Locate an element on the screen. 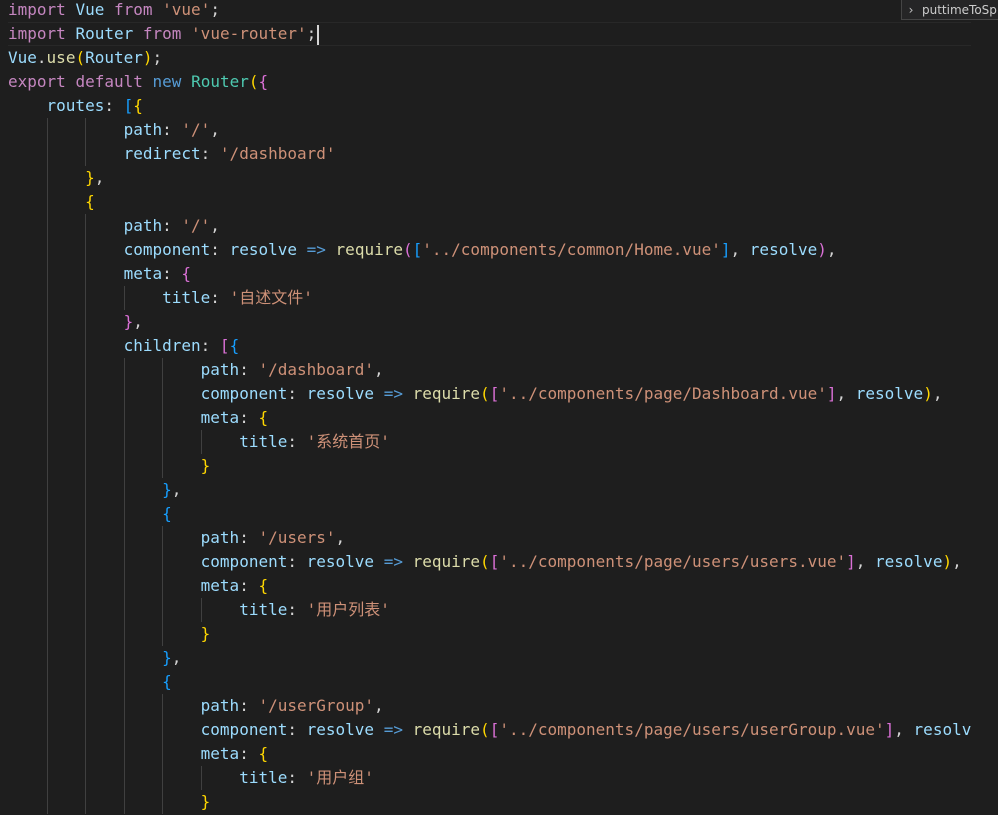 The width and height of the screenshot is (998, 815). code-line: children: [{ is located at coordinates (489, 346).